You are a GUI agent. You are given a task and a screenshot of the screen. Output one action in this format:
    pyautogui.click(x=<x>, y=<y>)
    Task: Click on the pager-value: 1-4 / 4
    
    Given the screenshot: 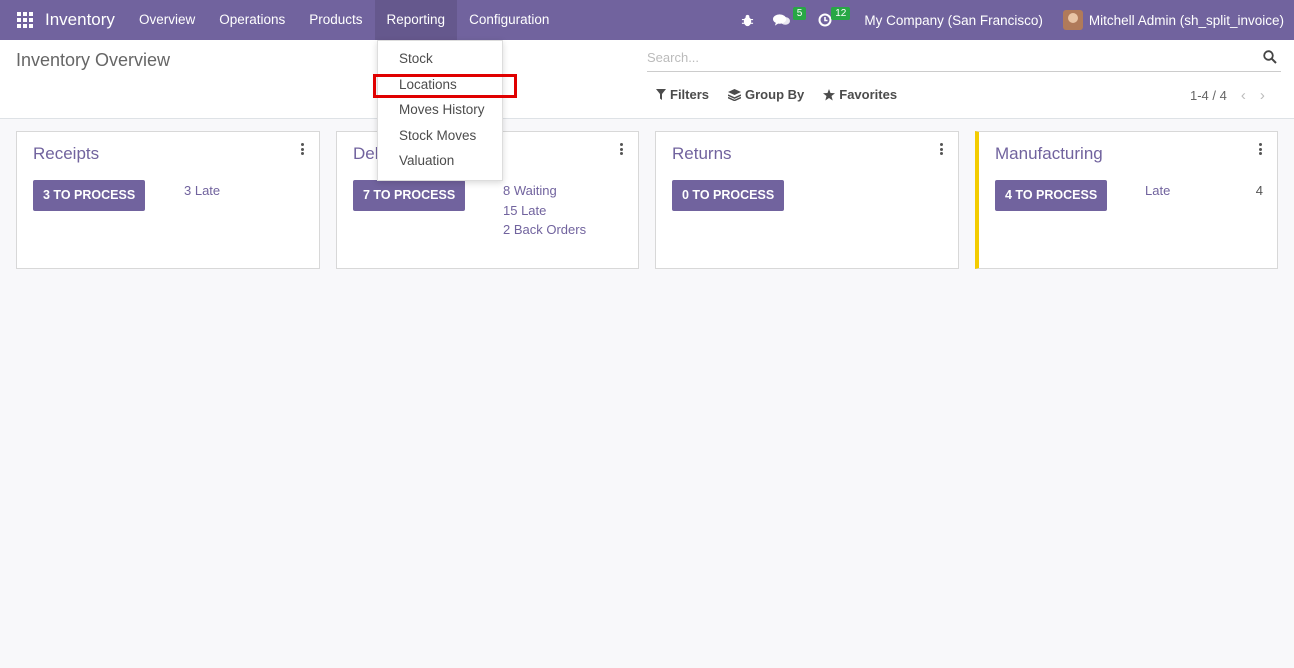 What is the action you would take?
    pyautogui.click(x=1208, y=95)
    